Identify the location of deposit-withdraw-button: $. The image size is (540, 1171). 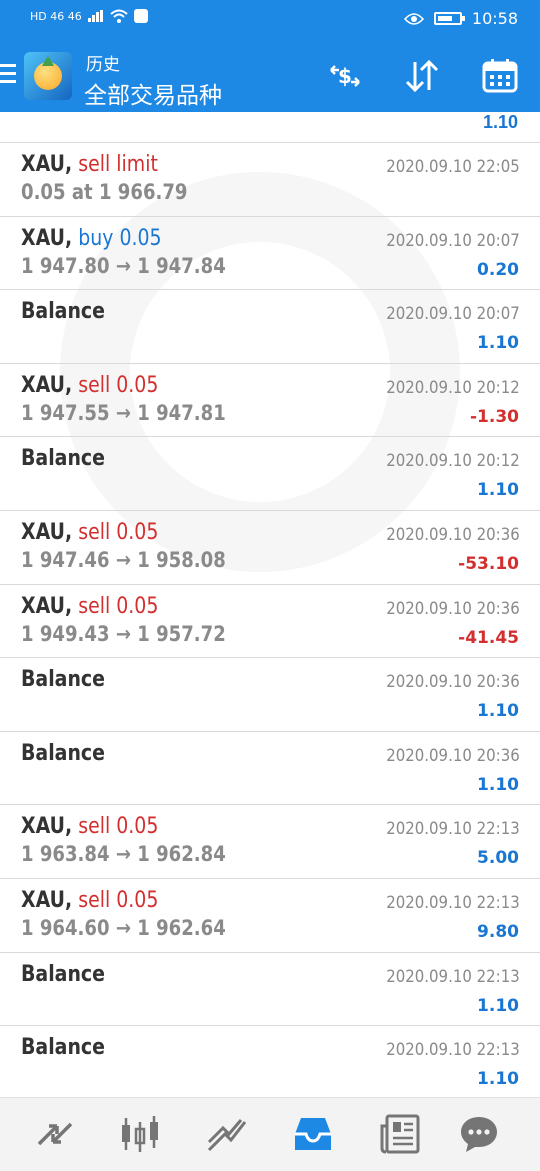
(345, 76).